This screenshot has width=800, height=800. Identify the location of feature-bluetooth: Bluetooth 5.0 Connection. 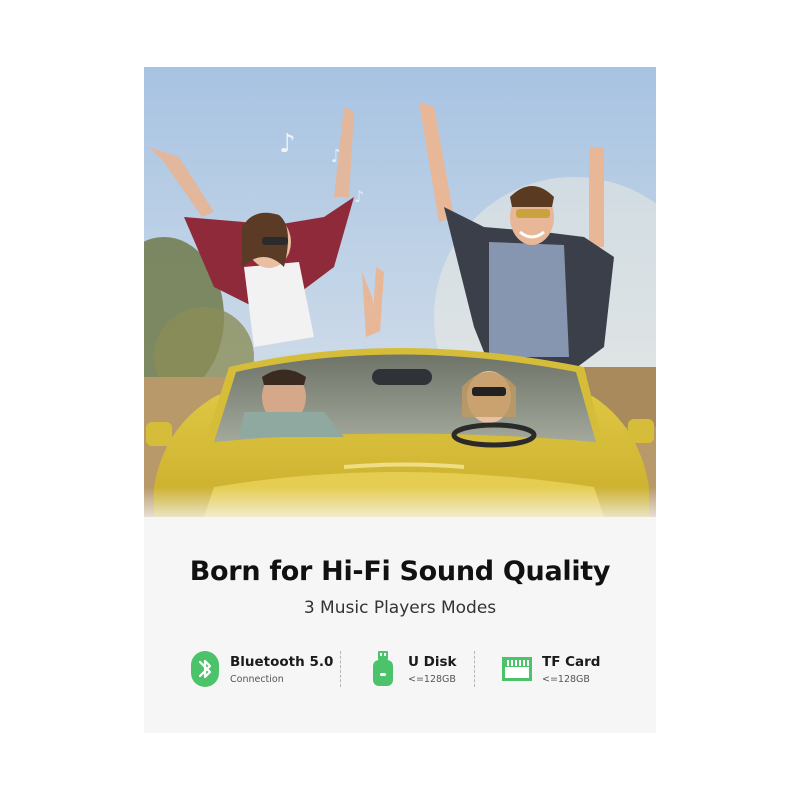
(260, 669).